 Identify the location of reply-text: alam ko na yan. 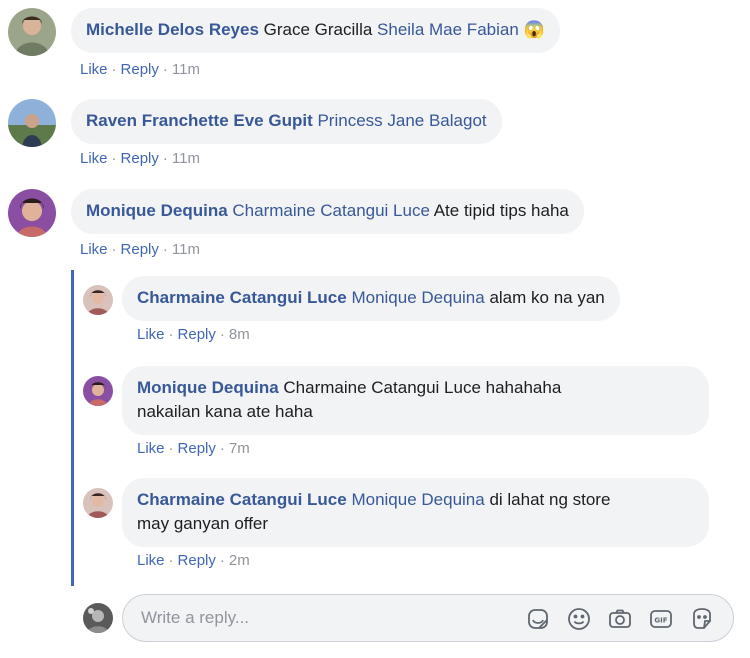
(547, 297).